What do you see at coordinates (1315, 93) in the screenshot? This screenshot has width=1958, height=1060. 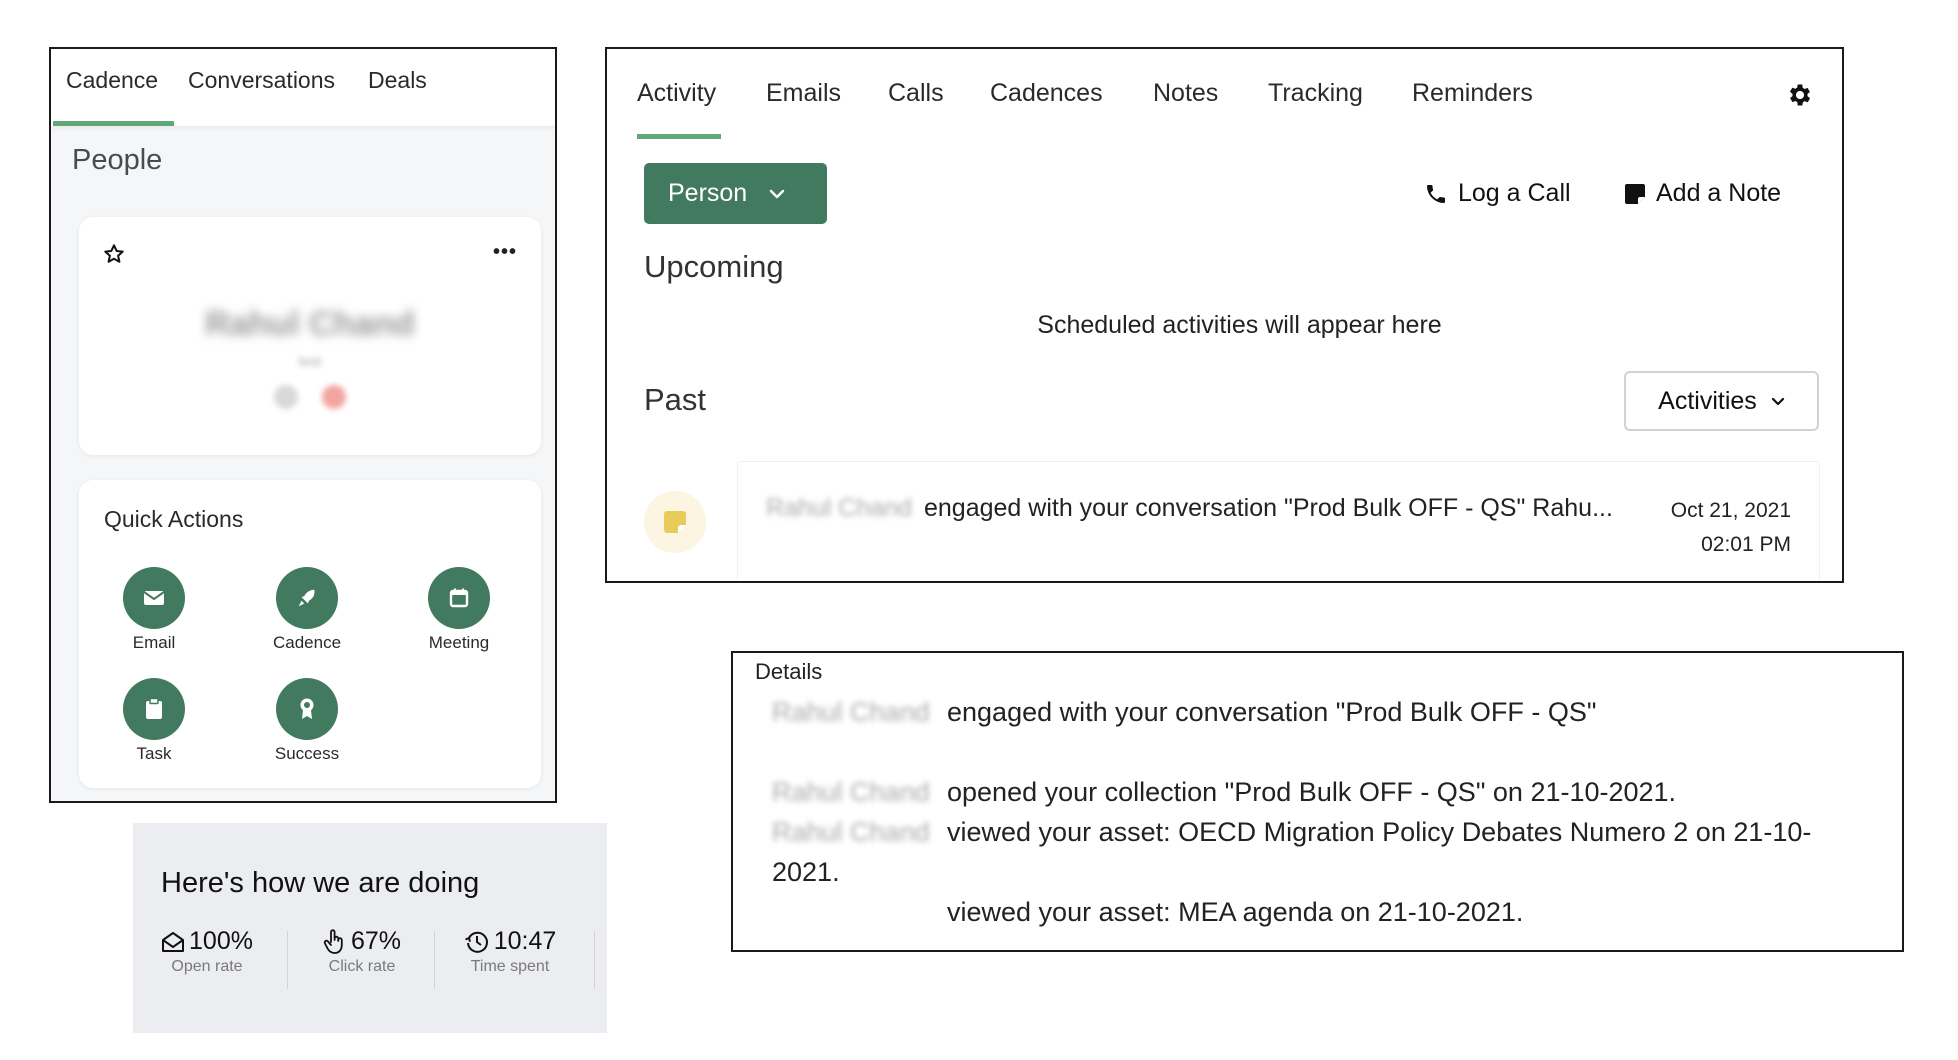 I see `tab-tracking: Tracking` at bounding box center [1315, 93].